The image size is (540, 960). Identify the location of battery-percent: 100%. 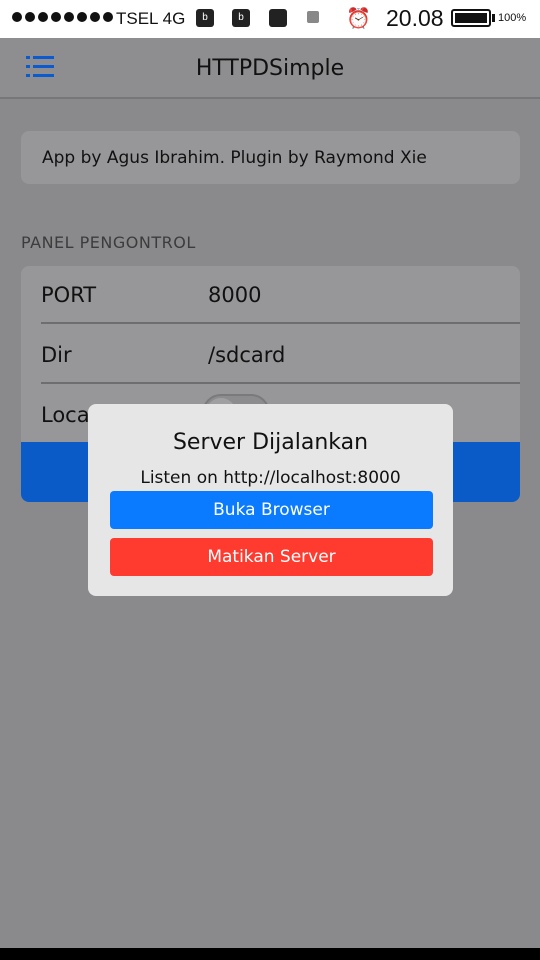
(512, 18).